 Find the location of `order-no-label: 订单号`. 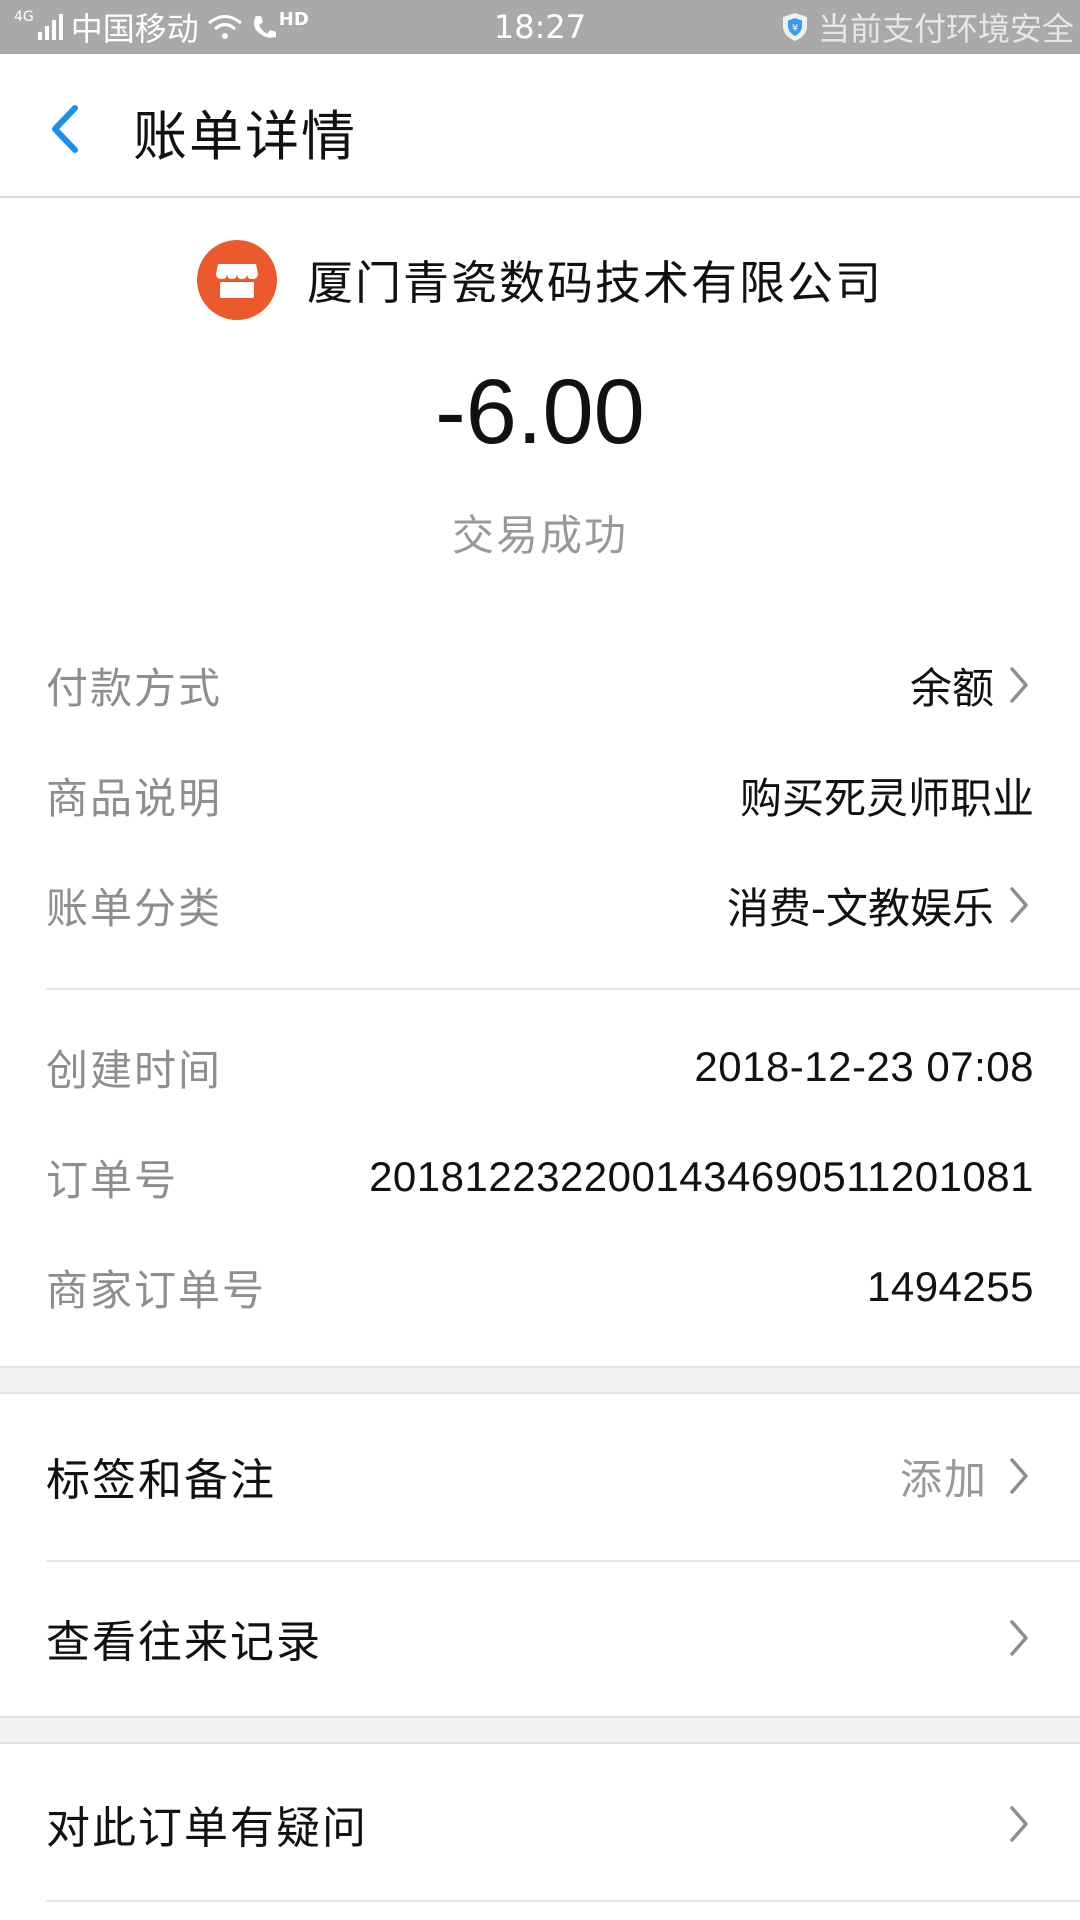

order-no-label: 订单号 is located at coordinates (112, 1180).